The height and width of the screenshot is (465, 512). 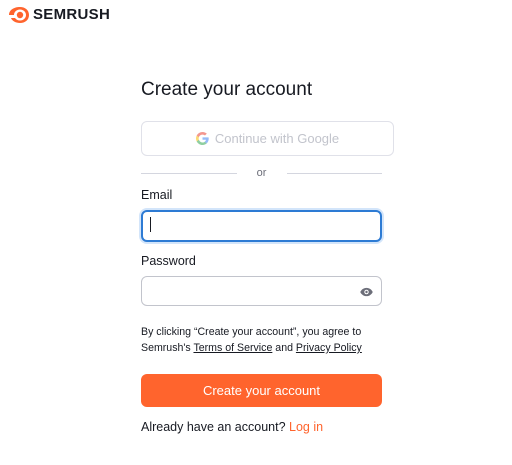 What do you see at coordinates (213, 427) in the screenshot?
I see `login-prompt-text: Already have an account?` at bounding box center [213, 427].